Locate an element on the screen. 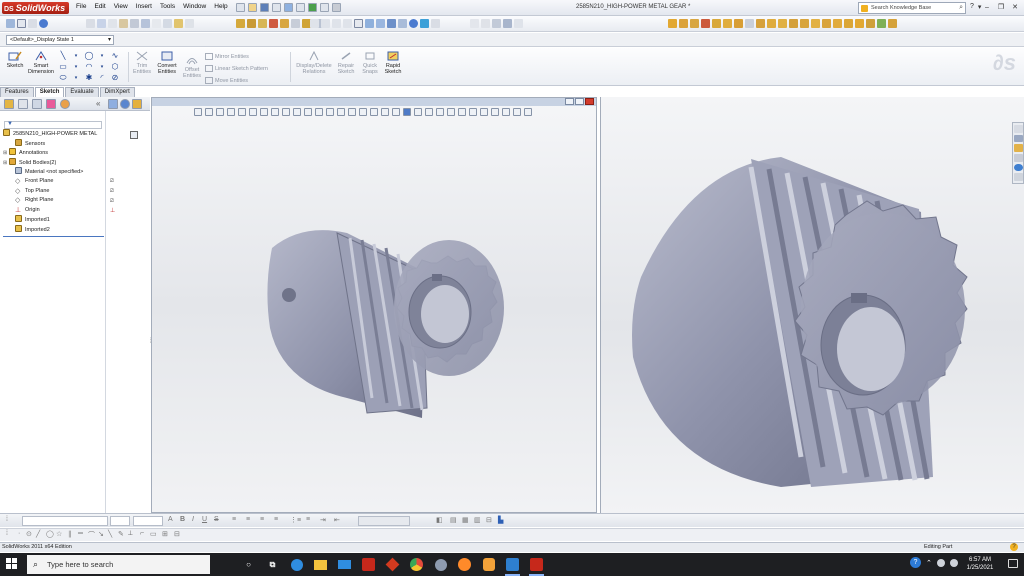 The image size is (1024, 576). rapid-sketch-button: Rapid Sketch is located at coordinates (393, 62).